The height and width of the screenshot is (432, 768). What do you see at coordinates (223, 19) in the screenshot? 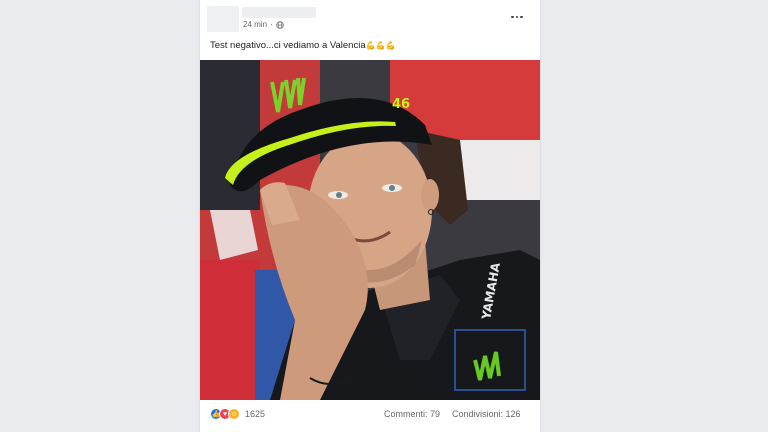
I see `author-avatar` at bounding box center [223, 19].